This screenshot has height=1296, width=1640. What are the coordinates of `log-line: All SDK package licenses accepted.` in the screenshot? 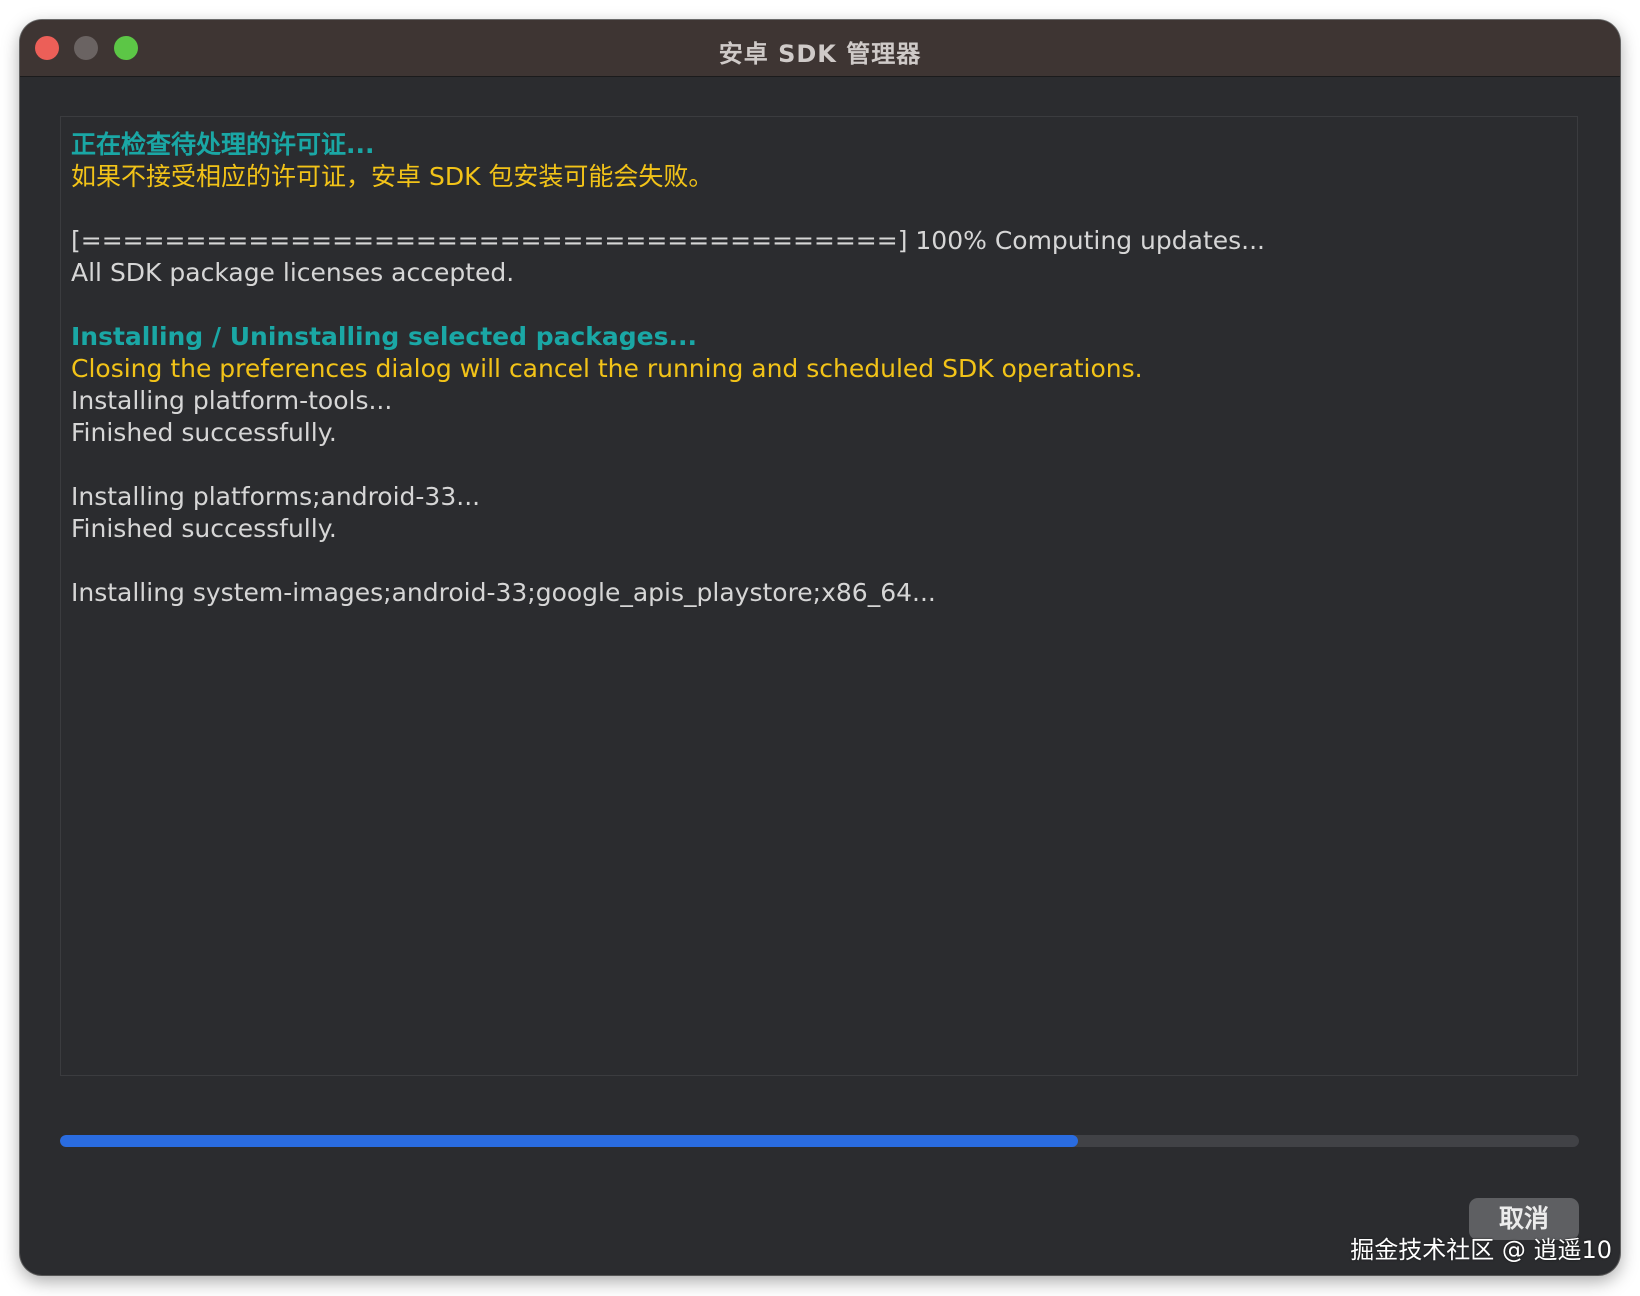 It's located at (293, 272).